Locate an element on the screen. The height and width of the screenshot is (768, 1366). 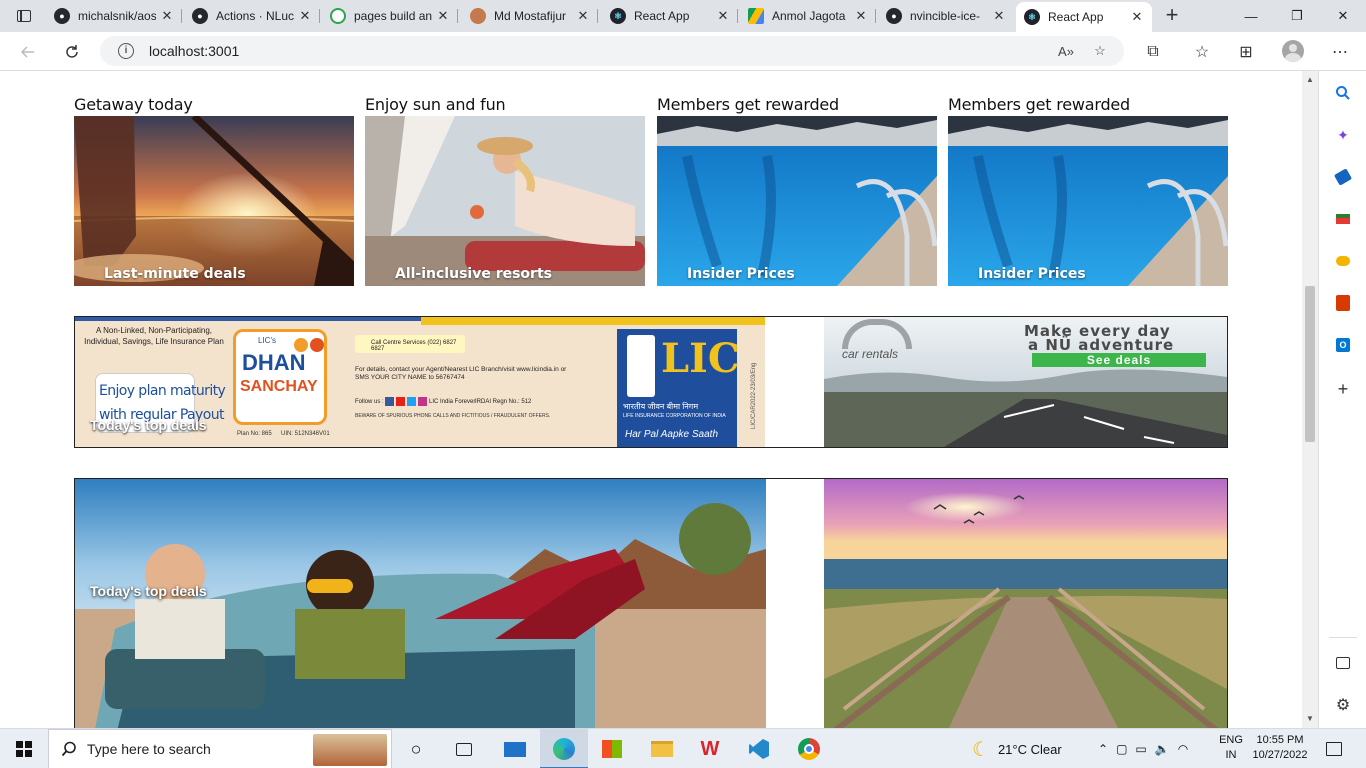
close-window-button: ✕ is located at coordinates (1343, 16).